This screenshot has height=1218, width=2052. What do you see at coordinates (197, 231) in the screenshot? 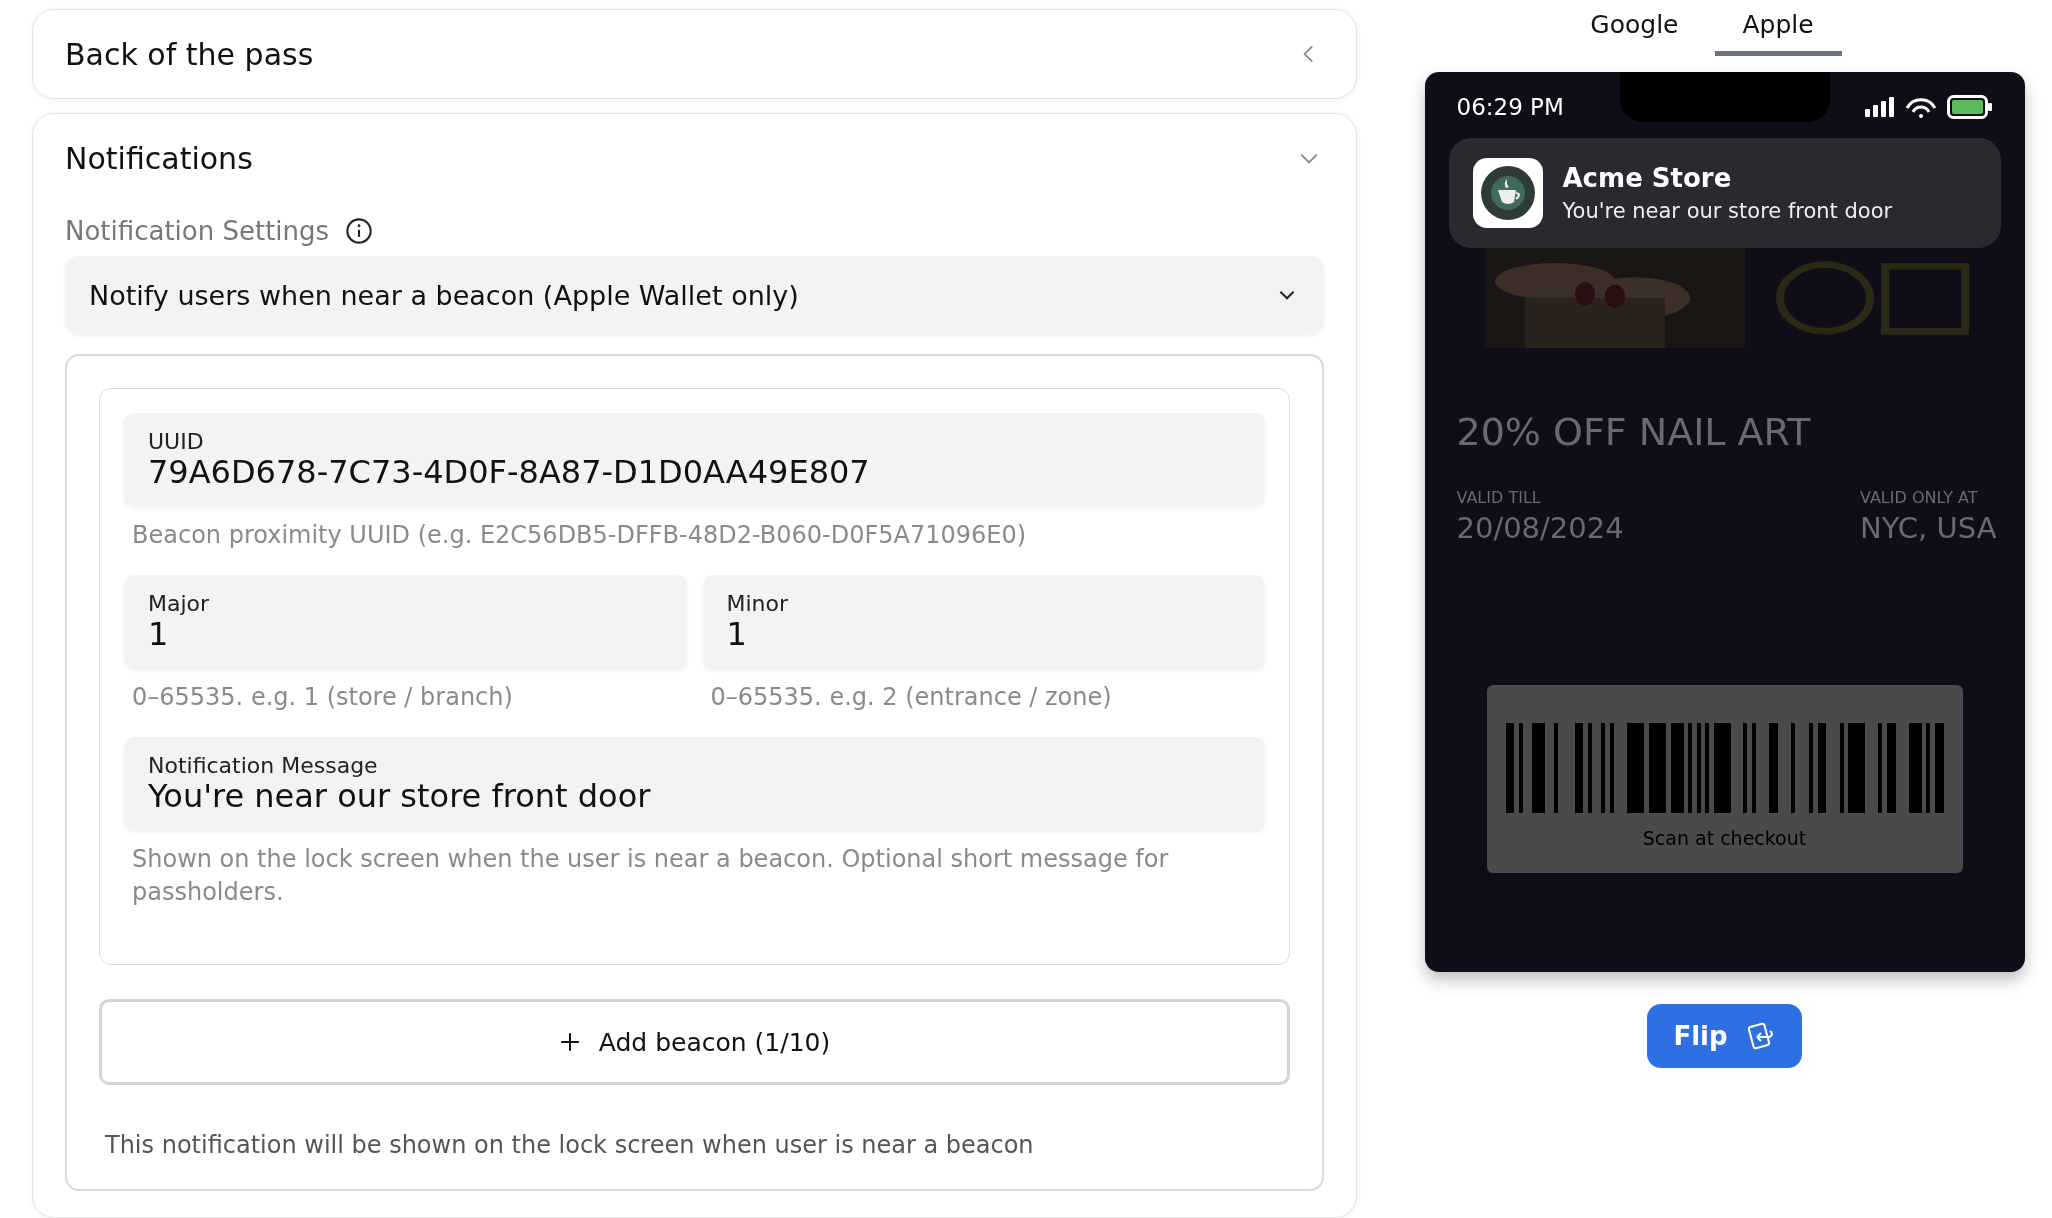
I see `settings-label: Notification Settings` at bounding box center [197, 231].